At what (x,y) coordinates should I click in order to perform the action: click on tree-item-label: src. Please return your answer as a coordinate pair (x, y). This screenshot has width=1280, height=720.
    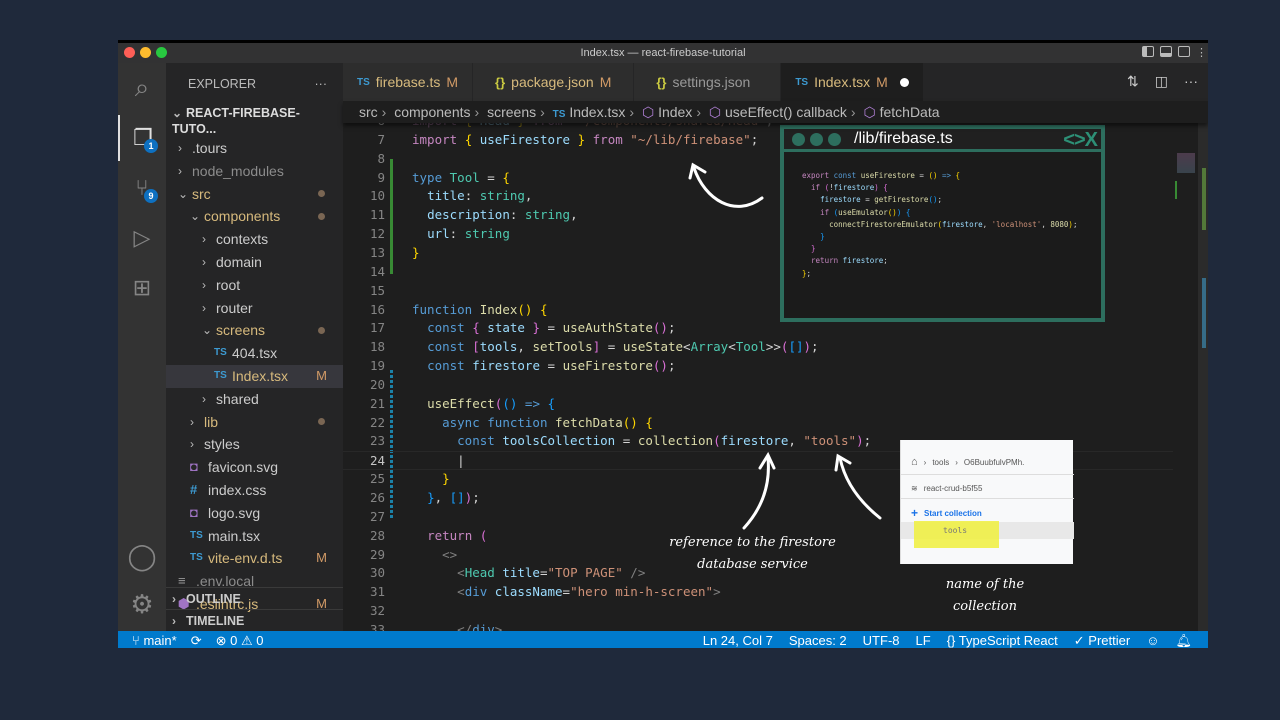
    Looking at the image, I should click on (201, 193).